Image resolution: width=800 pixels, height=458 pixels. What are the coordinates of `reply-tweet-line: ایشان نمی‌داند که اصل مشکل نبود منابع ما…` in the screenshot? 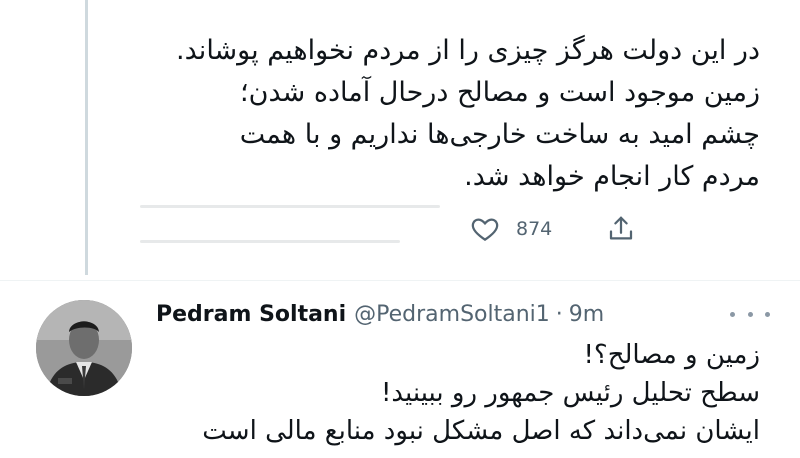 It's located at (481, 431).